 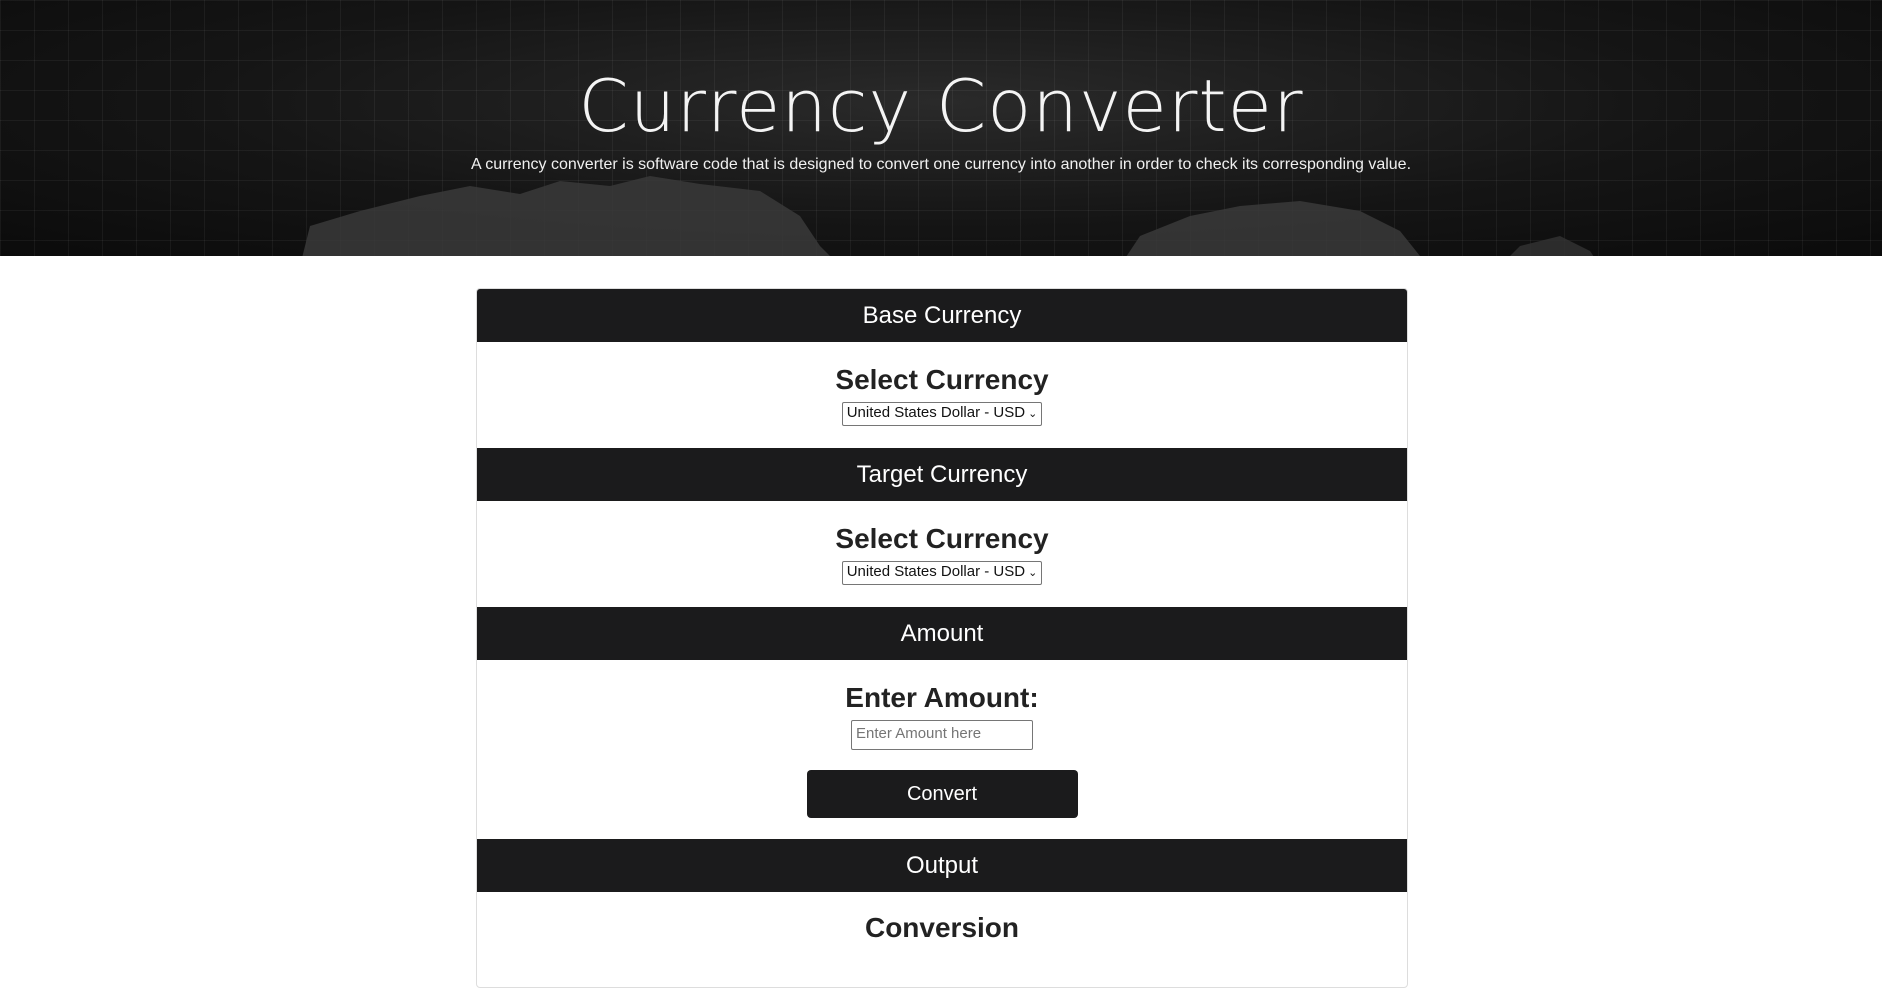 I want to click on target-currency-select: United States Dollar - USD ⌄, so click(x=942, y=573).